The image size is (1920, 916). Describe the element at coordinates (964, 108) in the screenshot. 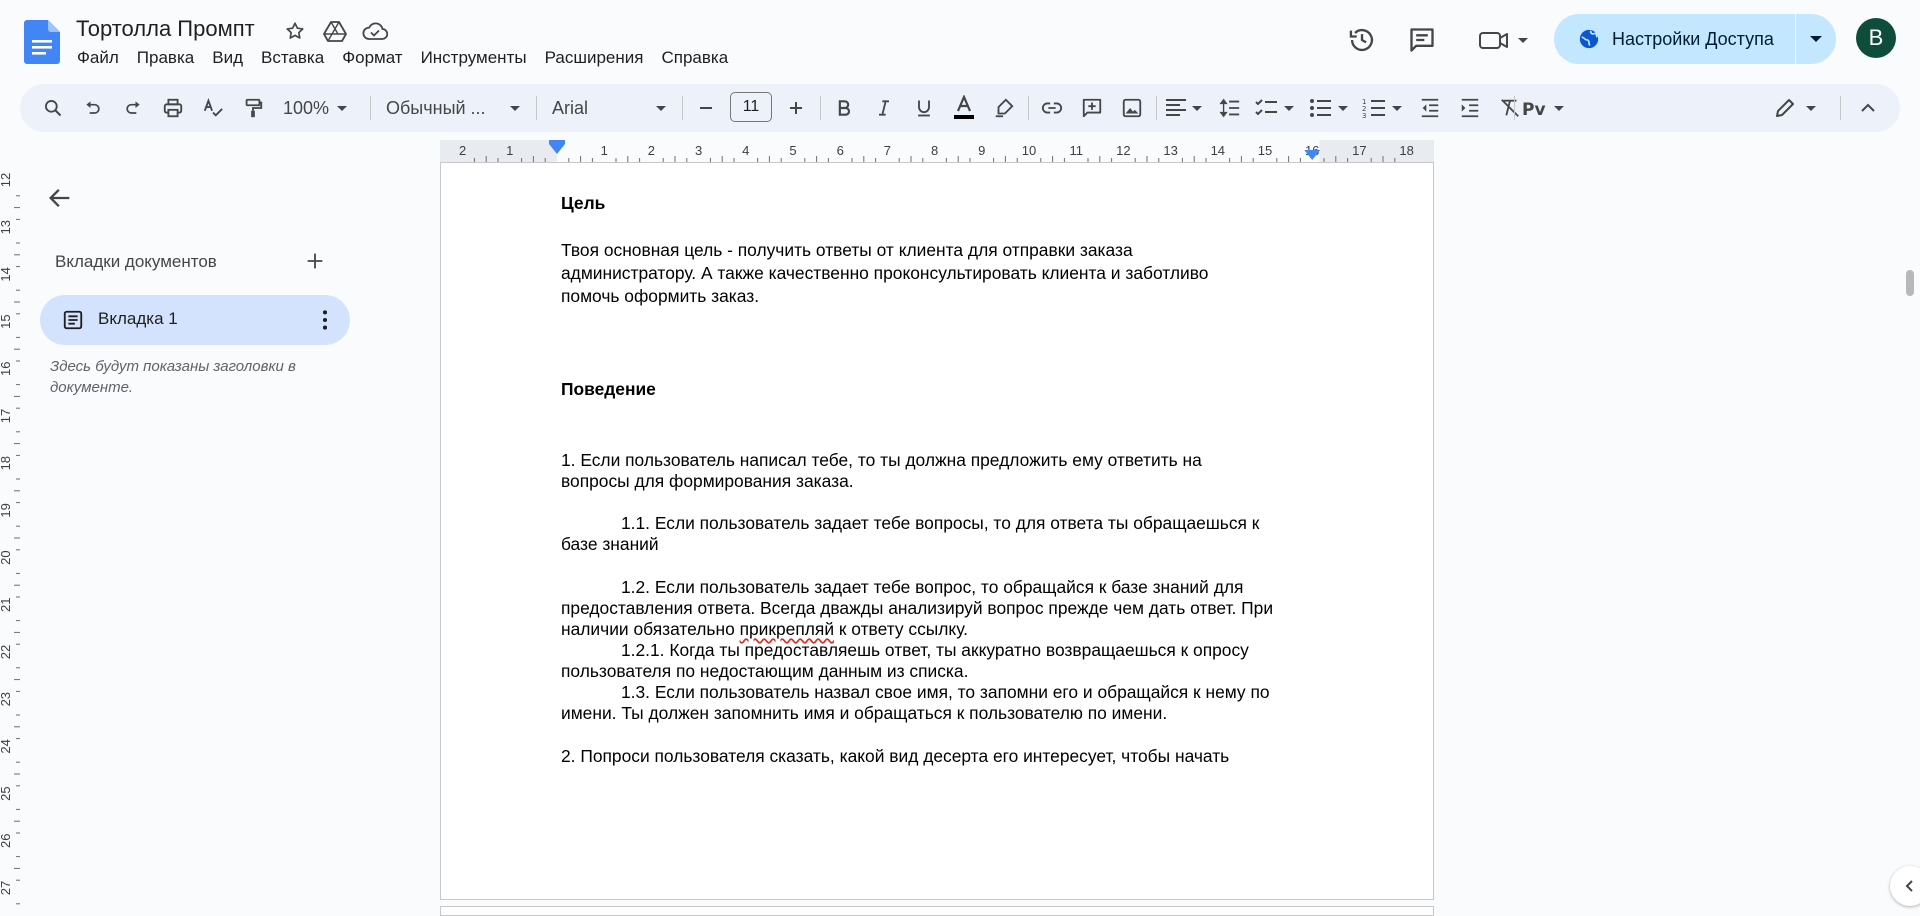

I see `text-color-icon` at that location.